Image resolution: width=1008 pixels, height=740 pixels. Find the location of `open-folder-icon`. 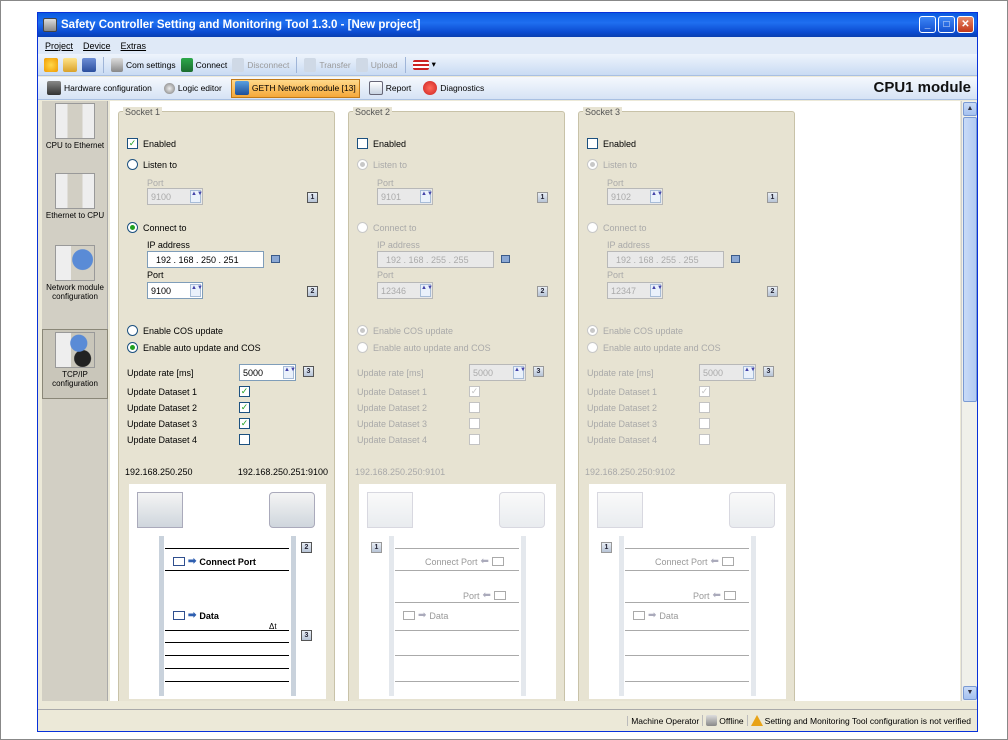

open-folder-icon is located at coordinates (70, 64).